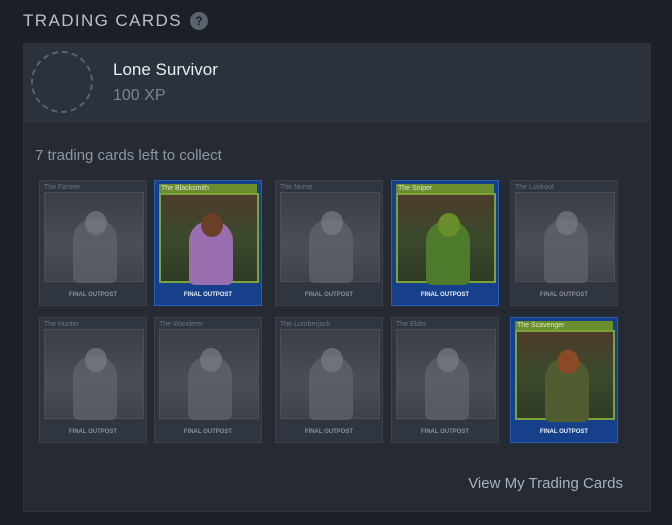  Describe the element at coordinates (337, 83) in the screenshot. I see `badge-row: Lone Survivor 100 XP` at that location.